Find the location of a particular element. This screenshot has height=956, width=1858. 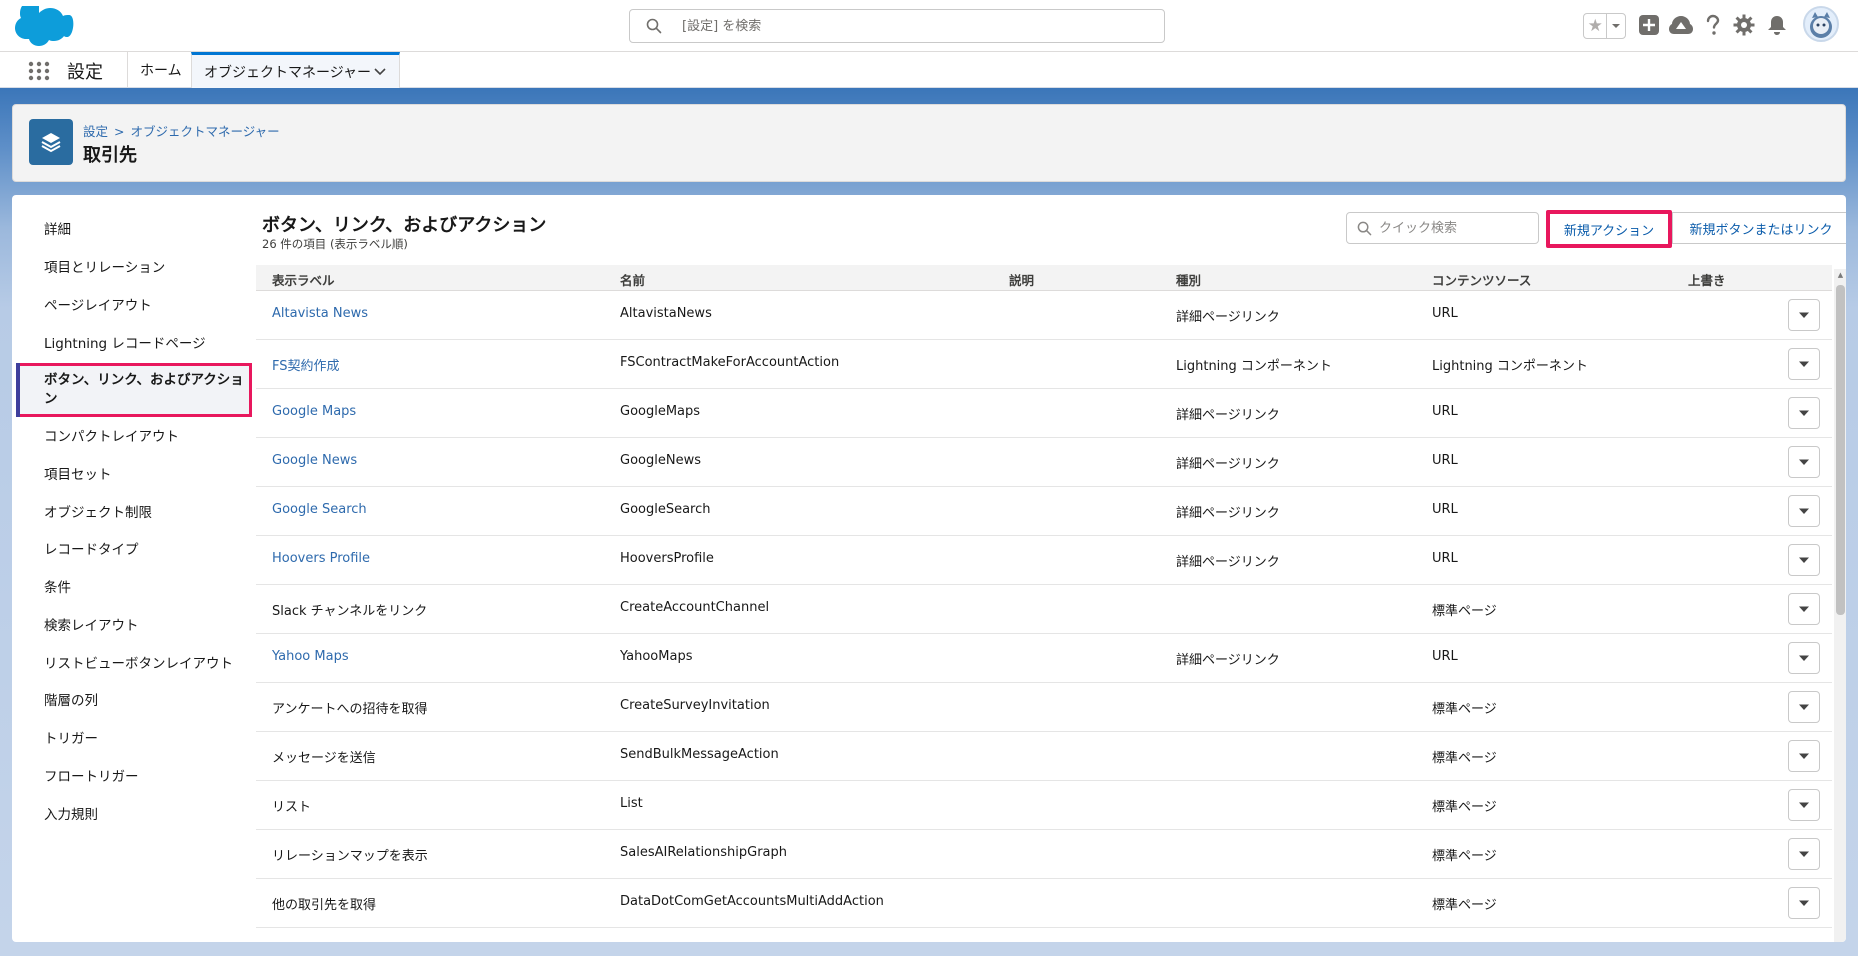

tab-object-manager: オブジェクトマネージャー is located at coordinates (295, 70).